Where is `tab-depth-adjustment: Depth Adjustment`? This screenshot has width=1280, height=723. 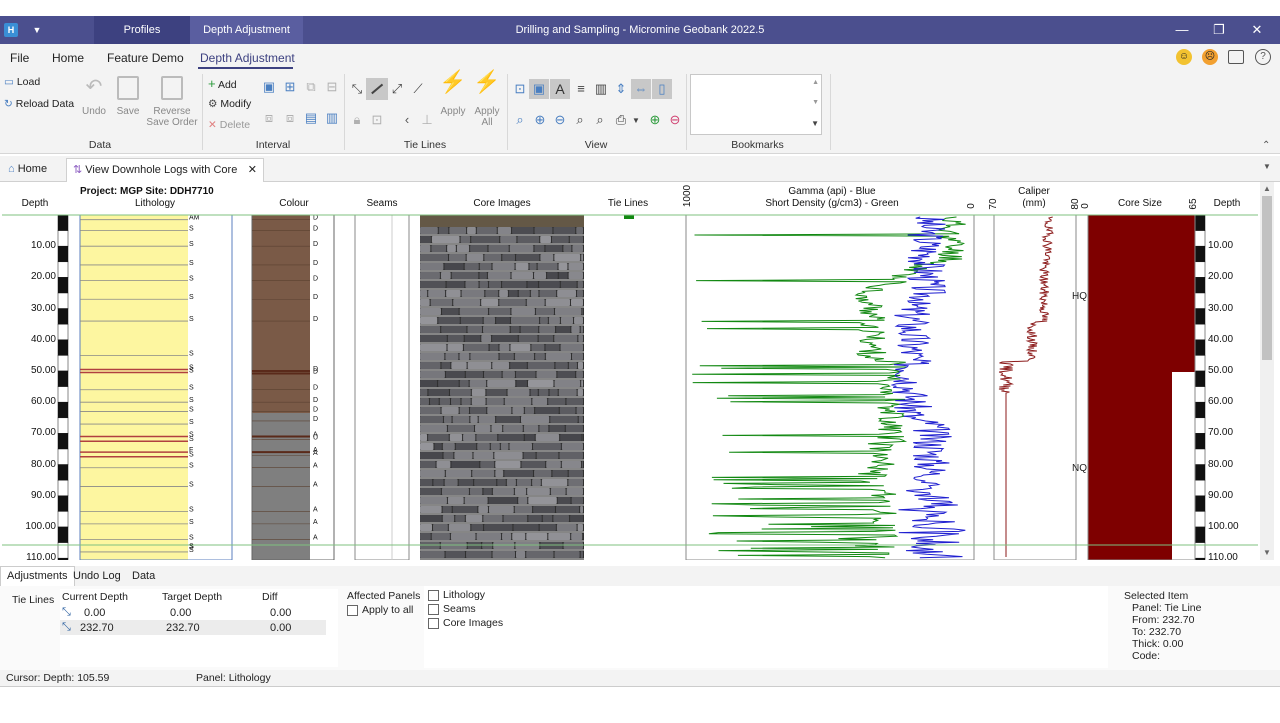
tab-depth-adjustment: Depth Adjustment is located at coordinates (246, 30).